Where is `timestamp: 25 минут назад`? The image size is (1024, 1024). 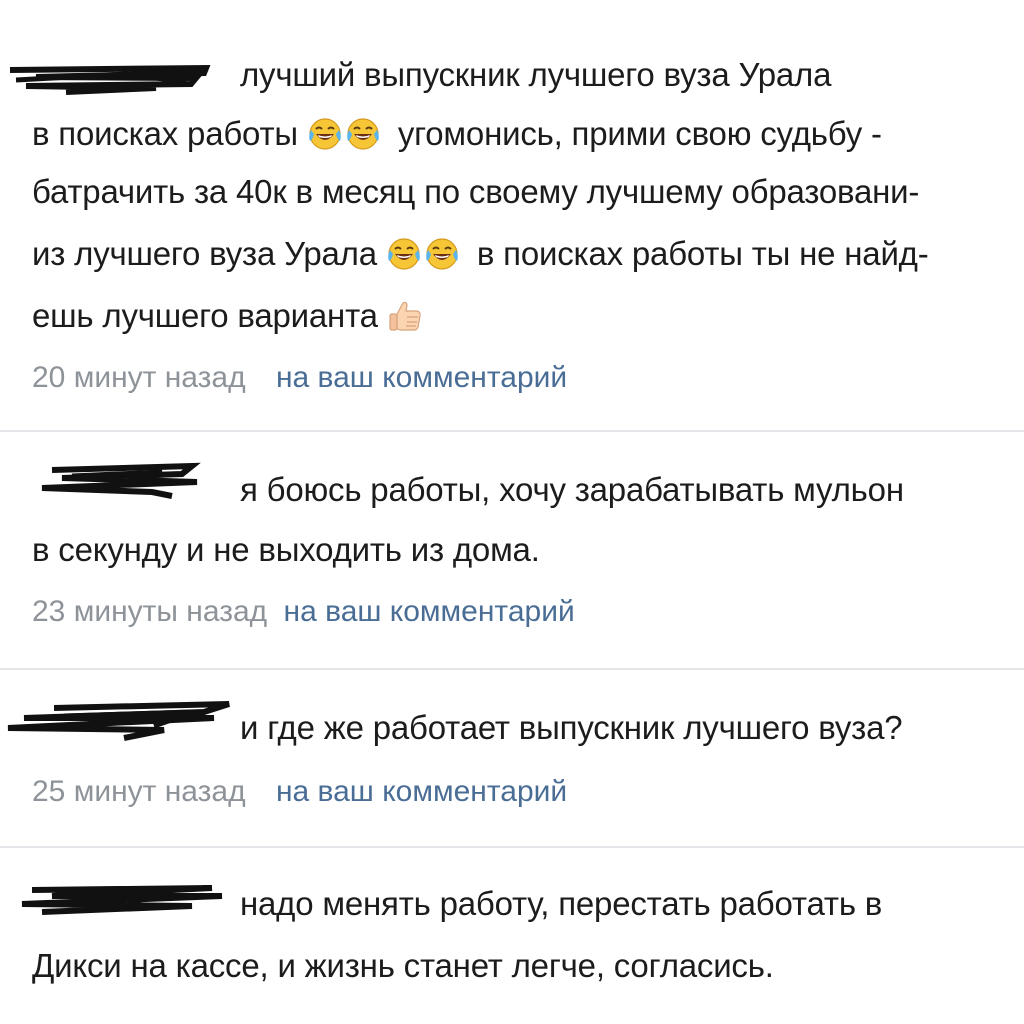
timestamp: 25 минут назад is located at coordinates (139, 791).